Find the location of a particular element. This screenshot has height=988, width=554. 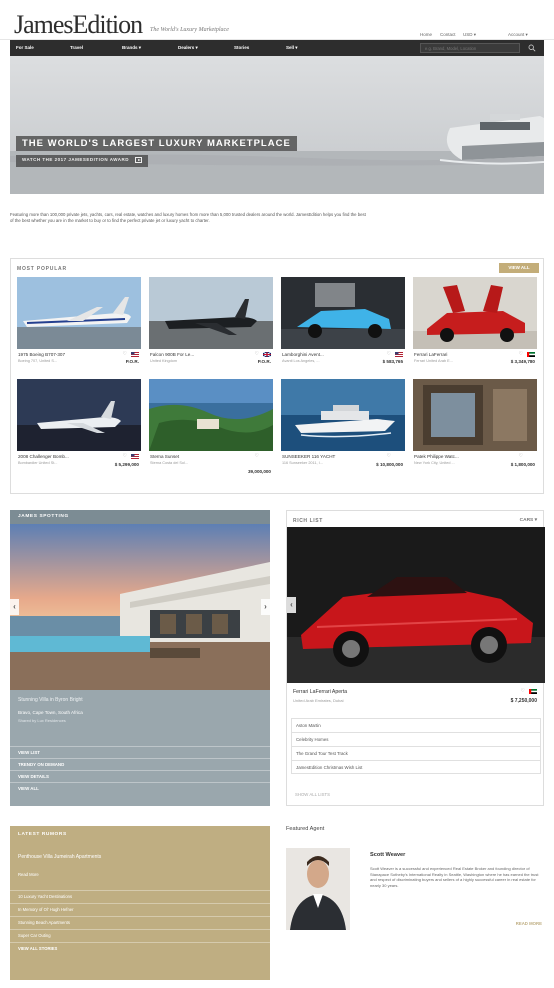

nav-dealers: Dealers ▾ is located at coordinates (188, 48).